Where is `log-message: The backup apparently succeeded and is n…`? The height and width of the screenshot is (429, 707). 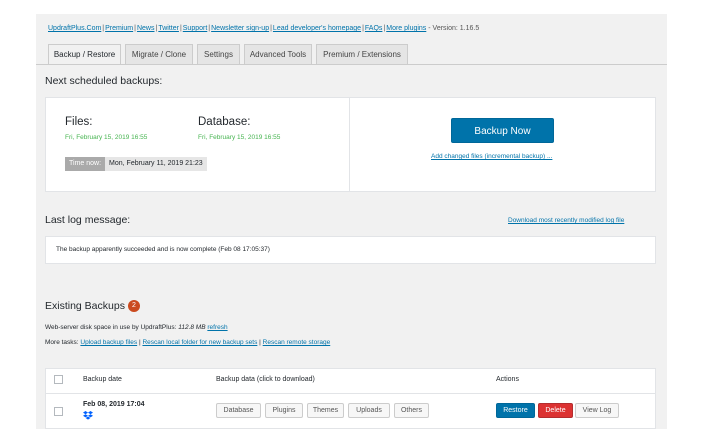
log-message: The backup apparently succeeded and is n… is located at coordinates (163, 249).